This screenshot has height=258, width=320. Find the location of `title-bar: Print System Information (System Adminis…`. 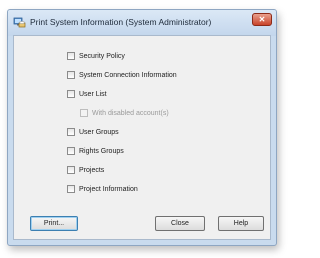

title-bar: Print System Information (System Adminis… is located at coordinates (142, 23).